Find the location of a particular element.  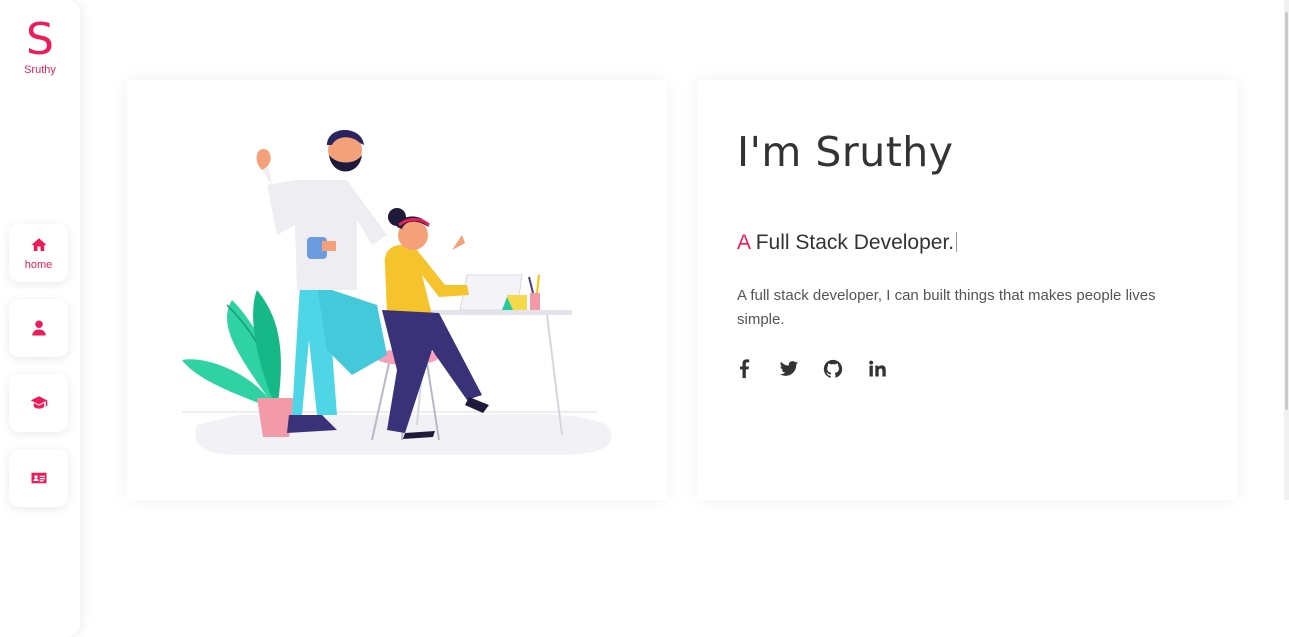

linkedin-link is located at coordinates (877, 369).